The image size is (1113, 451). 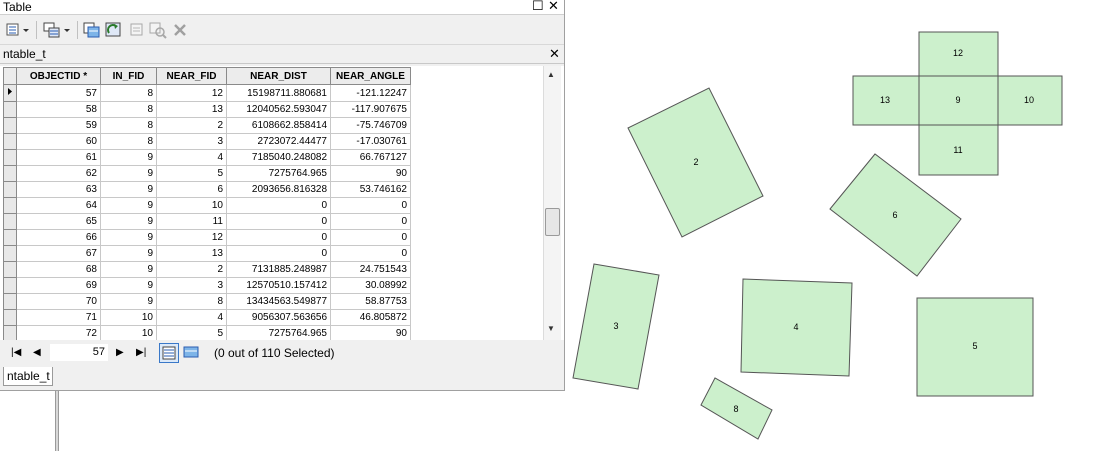 I want to click on table-cell: 67, so click(x=58, y=253).